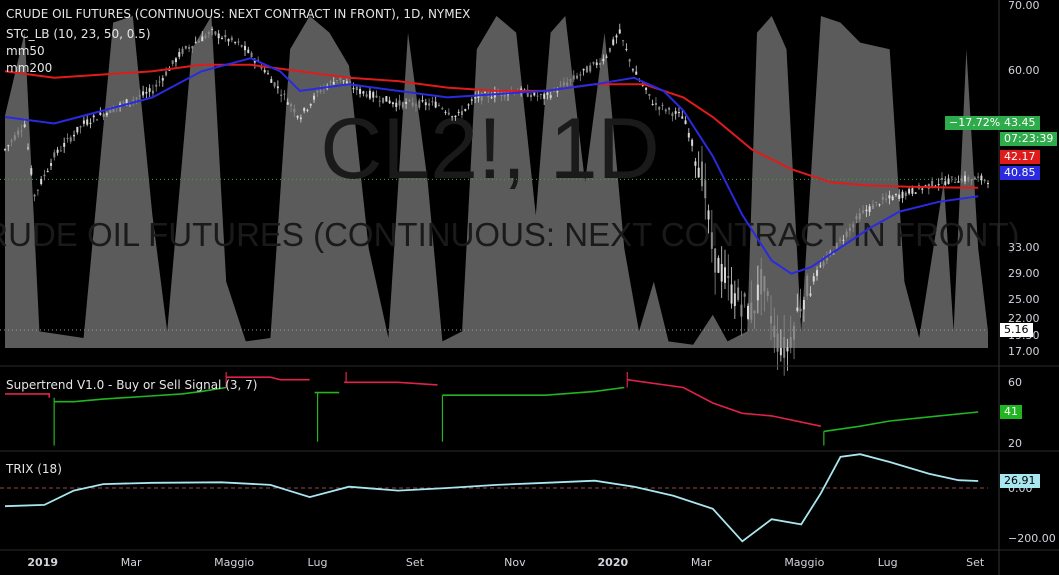 Image resolution: width=1059 pixels, height=575 pixels. I want to click on legend-mm200: mm200, so click(29, 68).